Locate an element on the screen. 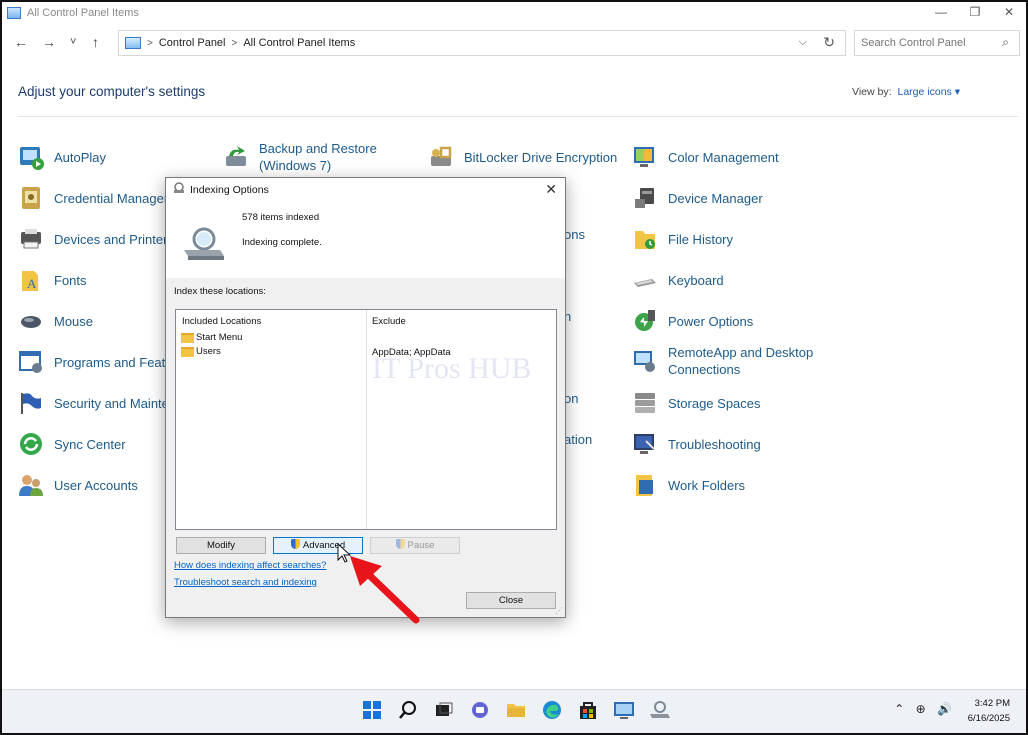 The height and width of the screenshot is (735, 1028). search-icon is located at coordinates (408, 710).